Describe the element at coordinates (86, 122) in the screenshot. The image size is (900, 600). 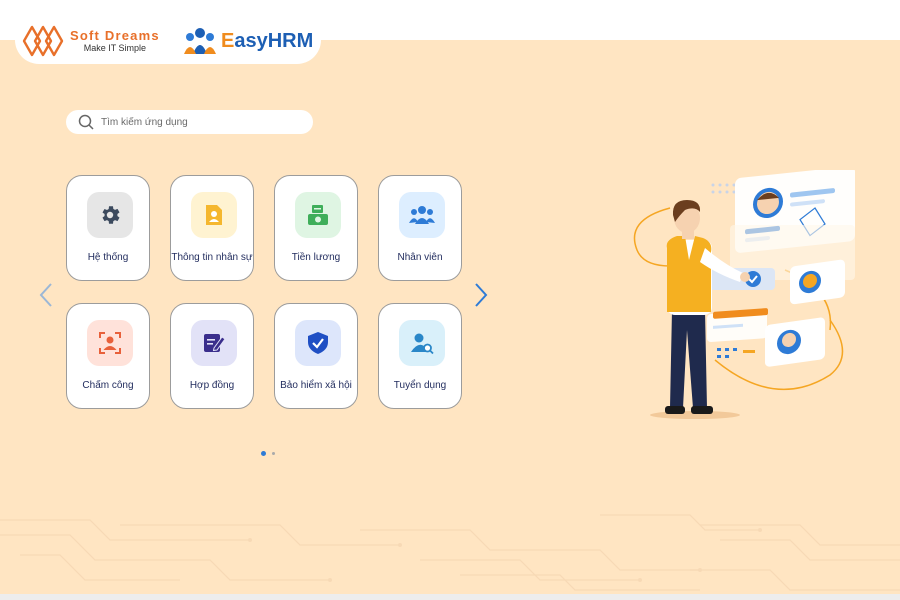
I see `search-icon` at that location.